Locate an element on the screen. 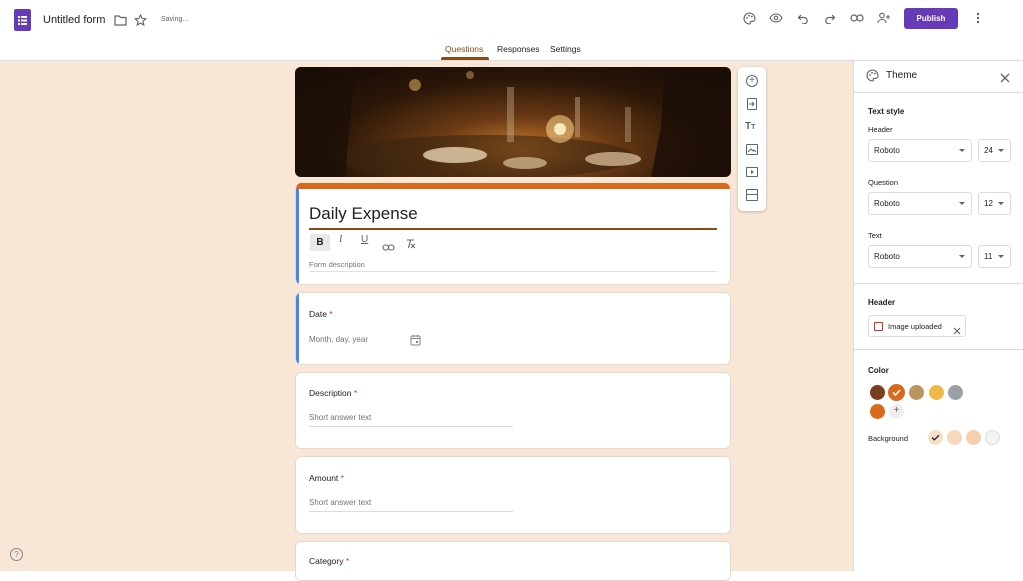  color-swatch-selected is located at coordinates (896, 392).